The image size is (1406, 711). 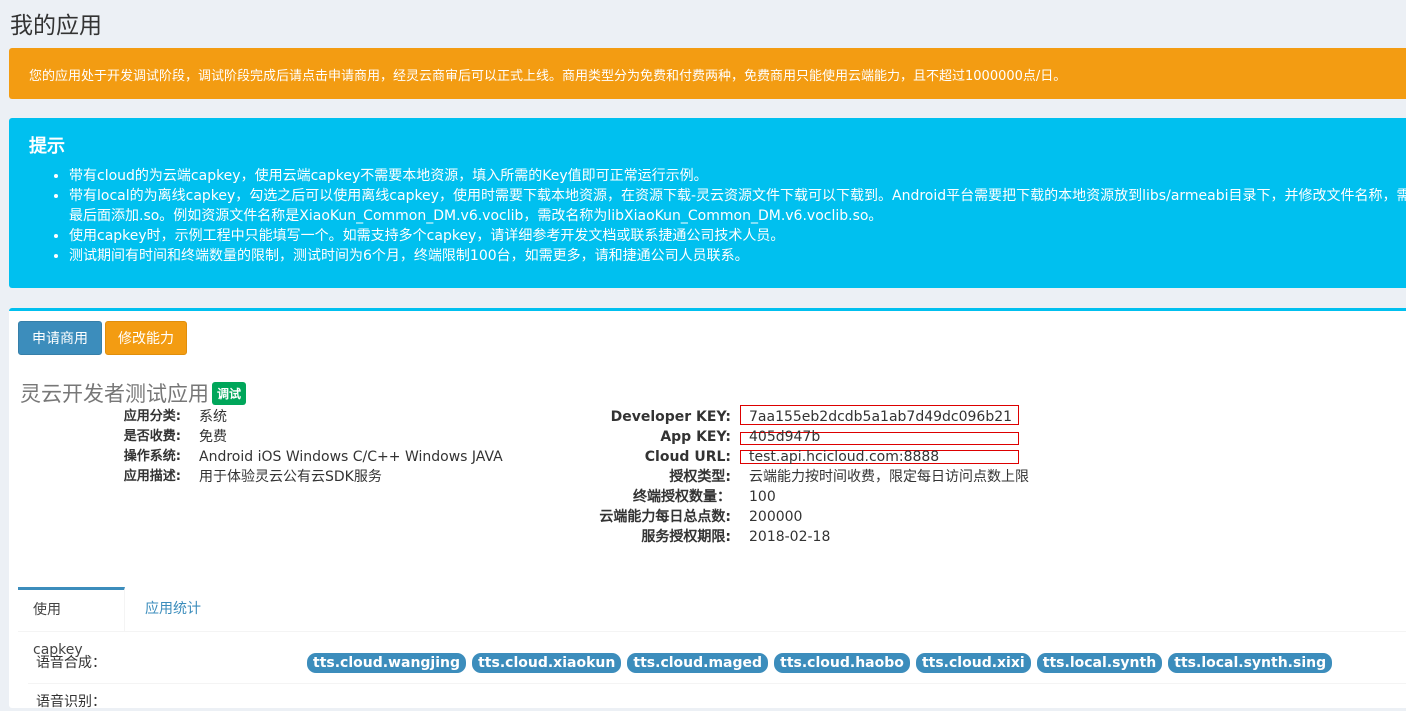 I want to click on info-value: 云端能力按时间收费，限定每日访问点数上限, so click(x=889, y=477).